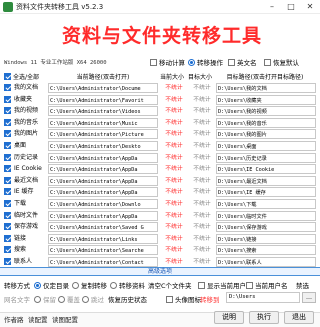 This screenshot has width=320, height=327. I want to click on row-current-path: C:\Users\Administrator\Contact, so click(103, 262).